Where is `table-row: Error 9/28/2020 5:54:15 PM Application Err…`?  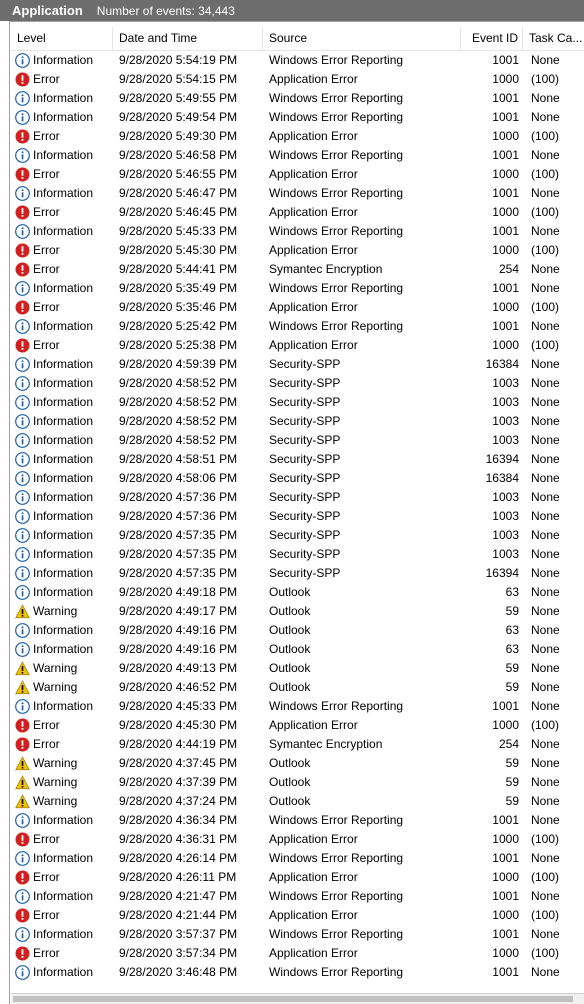
table-row: Error 9/28/2020 5:54:15 PM Application Err… is located at coordinates (297, 79).